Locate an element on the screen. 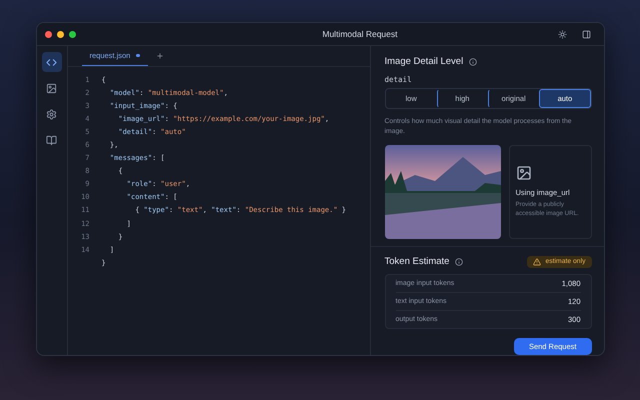  maximize-button is located at coordinates (72, 34).